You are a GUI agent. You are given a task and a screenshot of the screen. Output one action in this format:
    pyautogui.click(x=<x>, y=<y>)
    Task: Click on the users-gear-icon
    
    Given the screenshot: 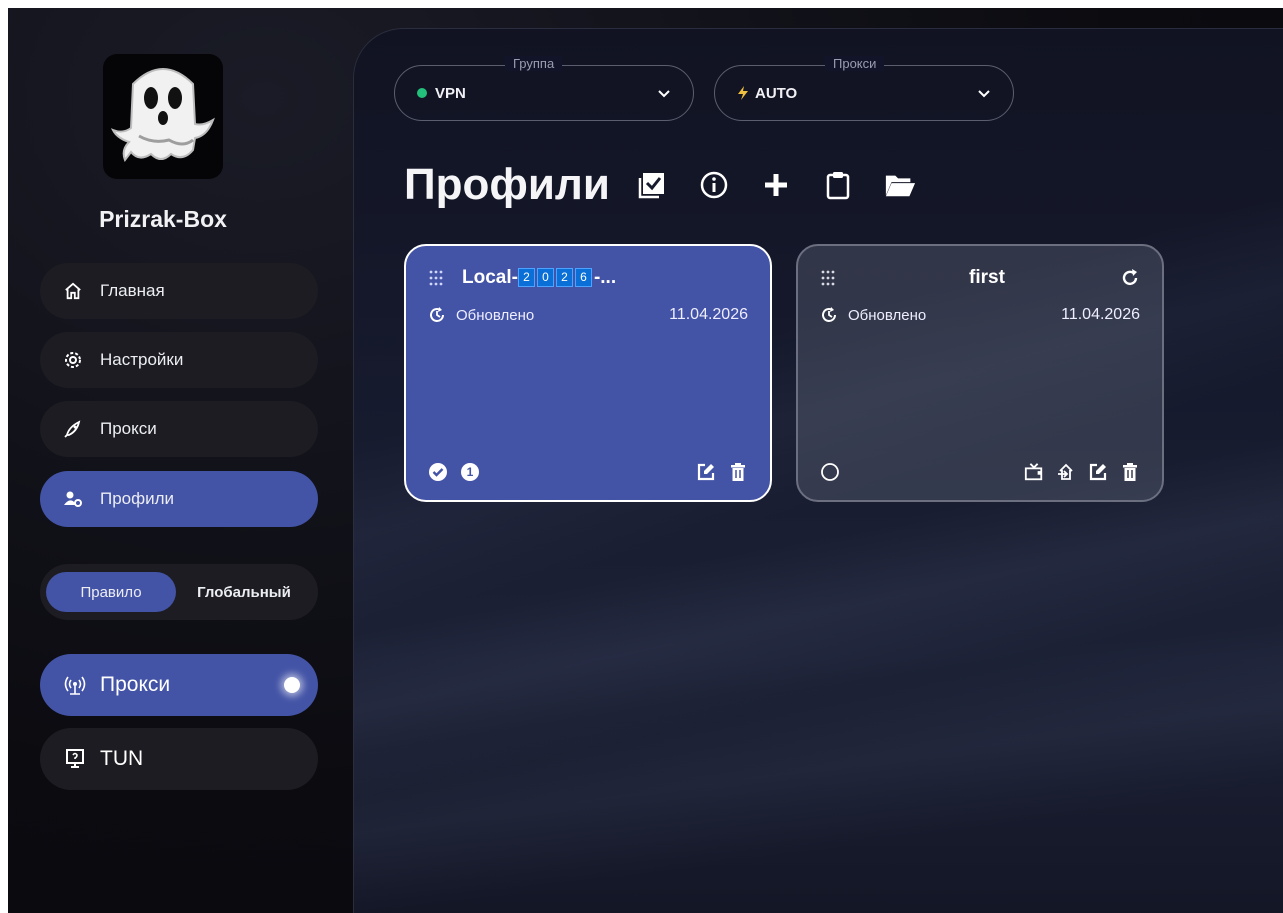 What is the action you would take?
    pyautogui.click(x=73, y=499)
    